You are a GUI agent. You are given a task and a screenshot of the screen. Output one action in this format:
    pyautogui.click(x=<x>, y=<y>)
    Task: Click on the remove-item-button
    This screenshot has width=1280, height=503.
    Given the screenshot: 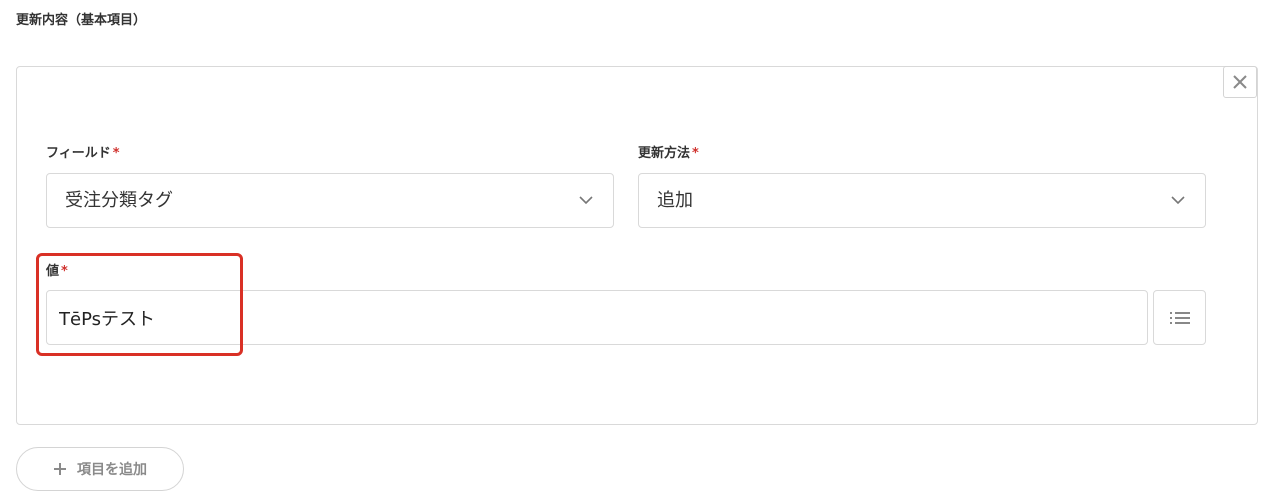 What is the action you would take?
    pyautogui.click(x=1240, y=82)
    